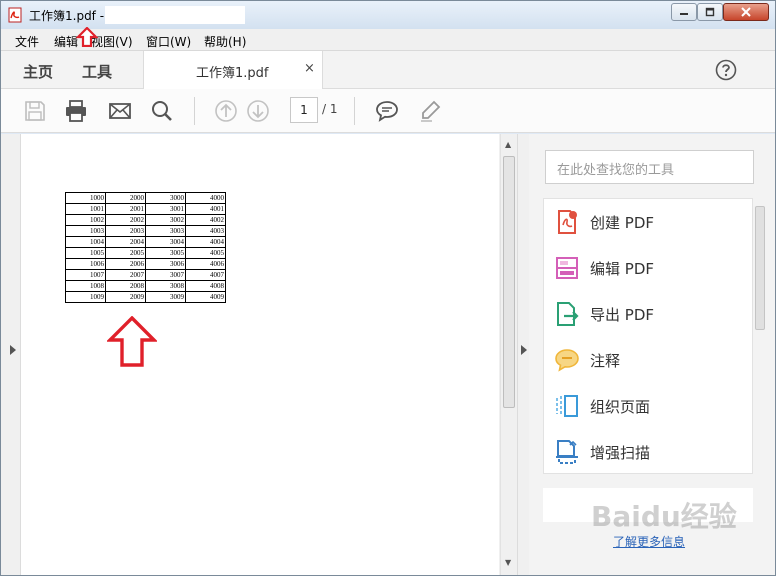 The image size is (776, 576). I want to click on comment-icon, so click(387, 111).